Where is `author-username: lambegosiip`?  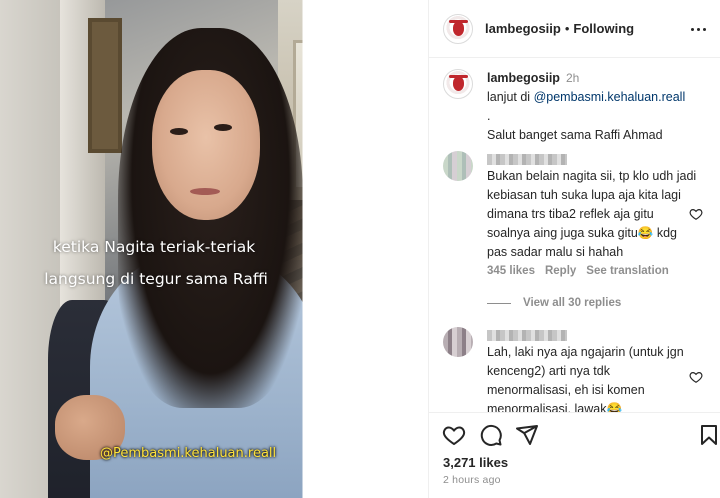 author-username: lambegosiip is located at coordinates (523, 28).